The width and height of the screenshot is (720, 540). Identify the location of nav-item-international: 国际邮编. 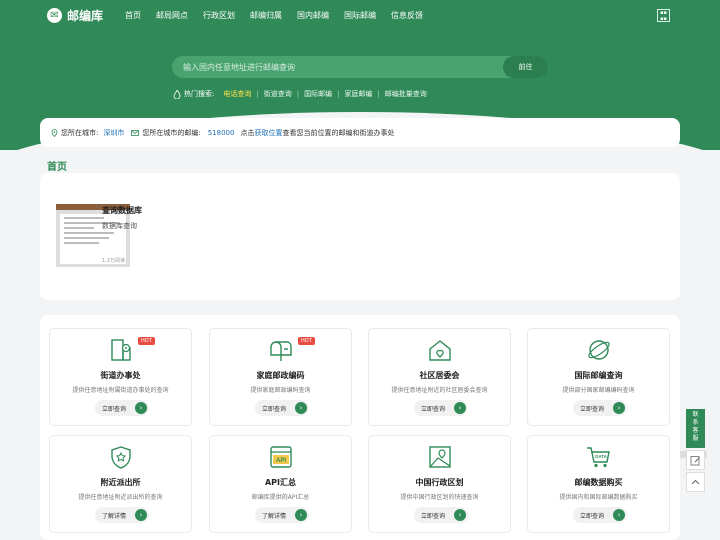
(360, 15).